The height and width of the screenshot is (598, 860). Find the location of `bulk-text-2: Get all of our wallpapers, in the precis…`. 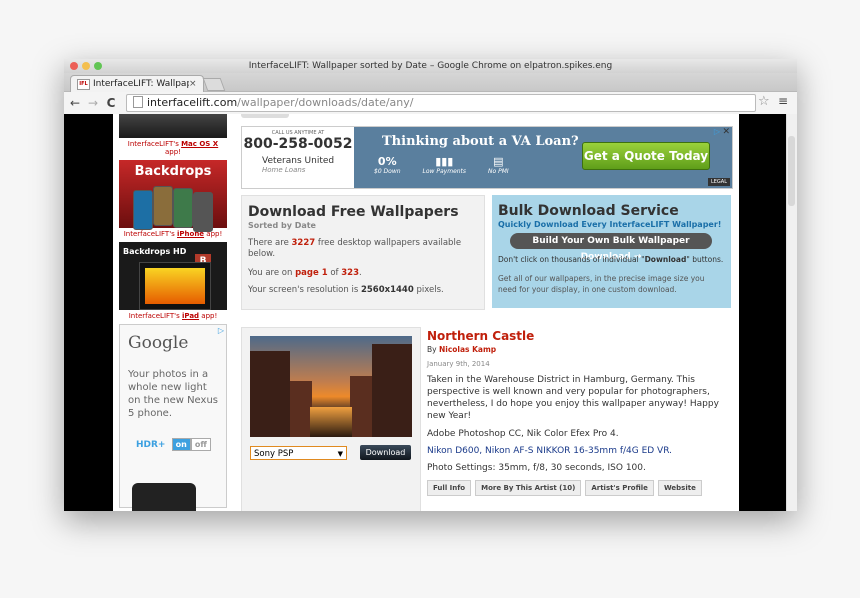

bulk-text-2: Get all of our wallpapers, in the precis… is located at coordinates (601, 284).